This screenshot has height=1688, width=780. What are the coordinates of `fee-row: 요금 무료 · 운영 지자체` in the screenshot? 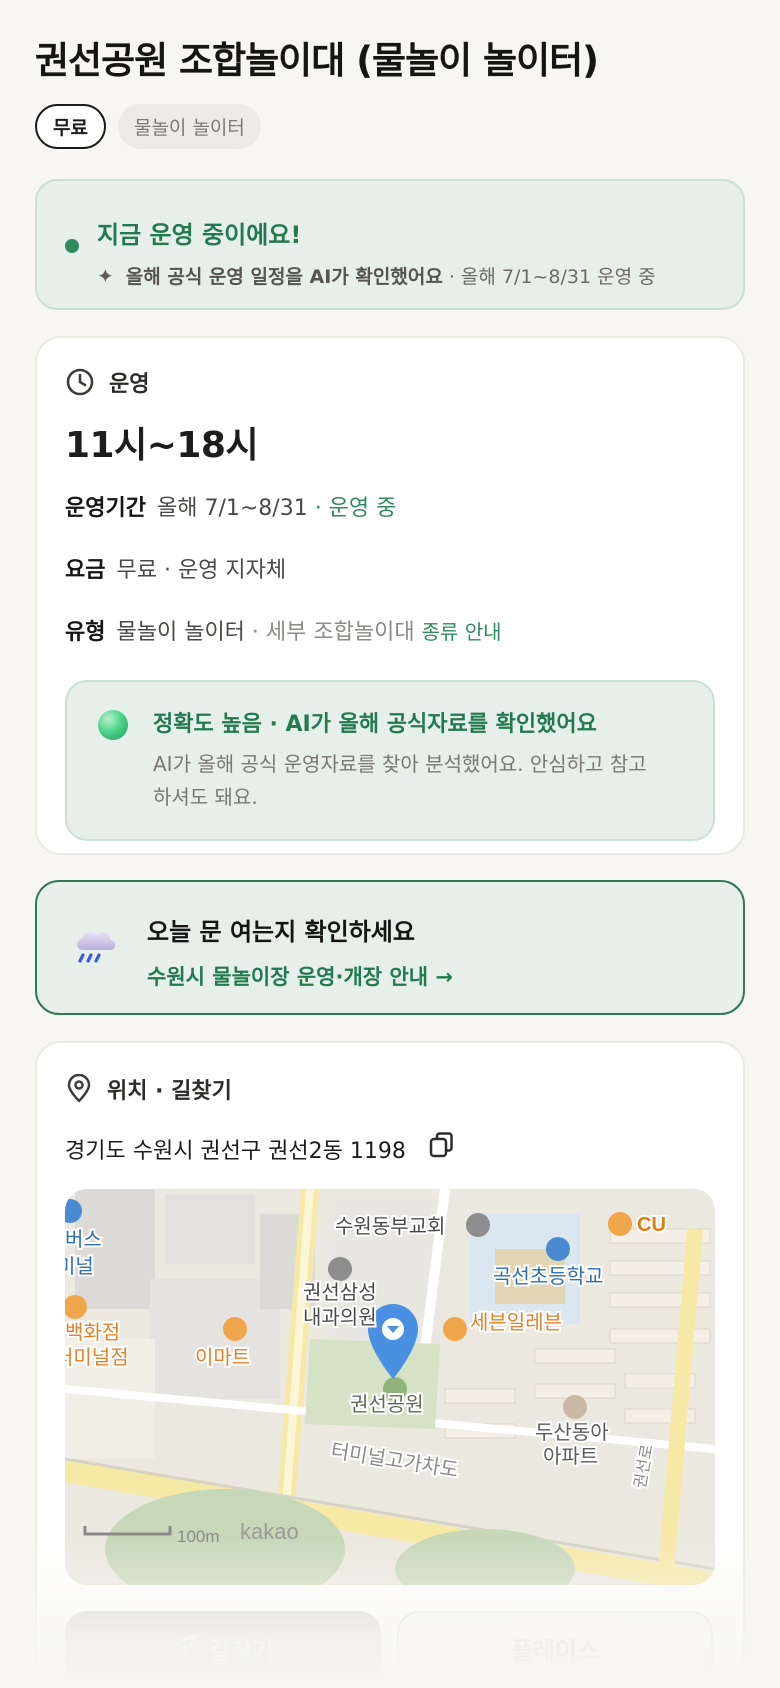 It's located at (390, 568).